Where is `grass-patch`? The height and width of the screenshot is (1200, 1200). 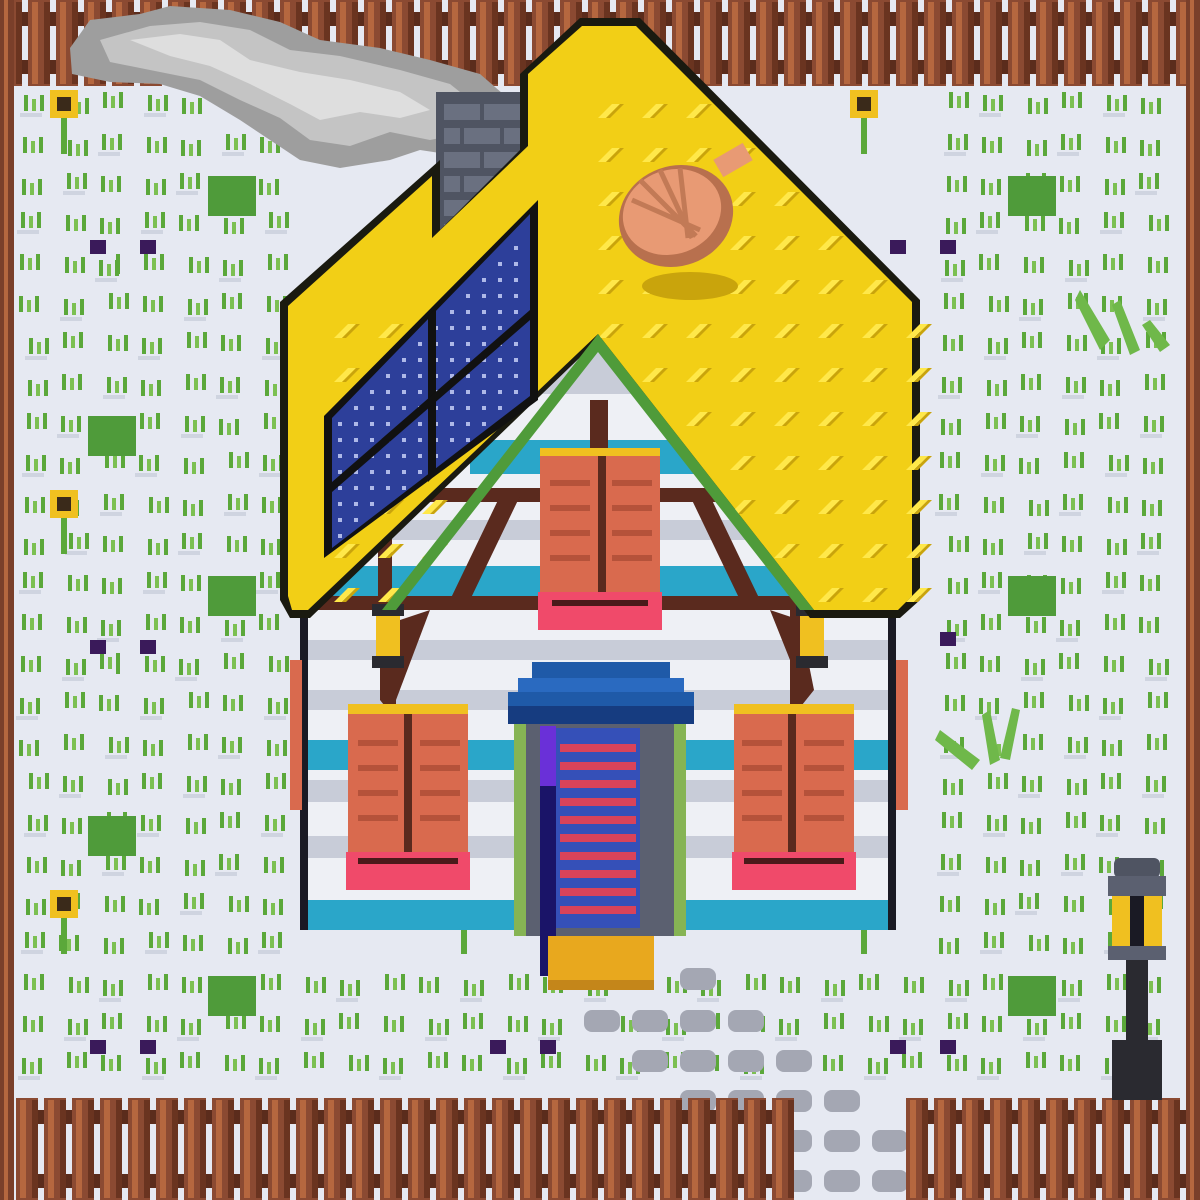
grass-patch is located at coordinates (1032, 596).